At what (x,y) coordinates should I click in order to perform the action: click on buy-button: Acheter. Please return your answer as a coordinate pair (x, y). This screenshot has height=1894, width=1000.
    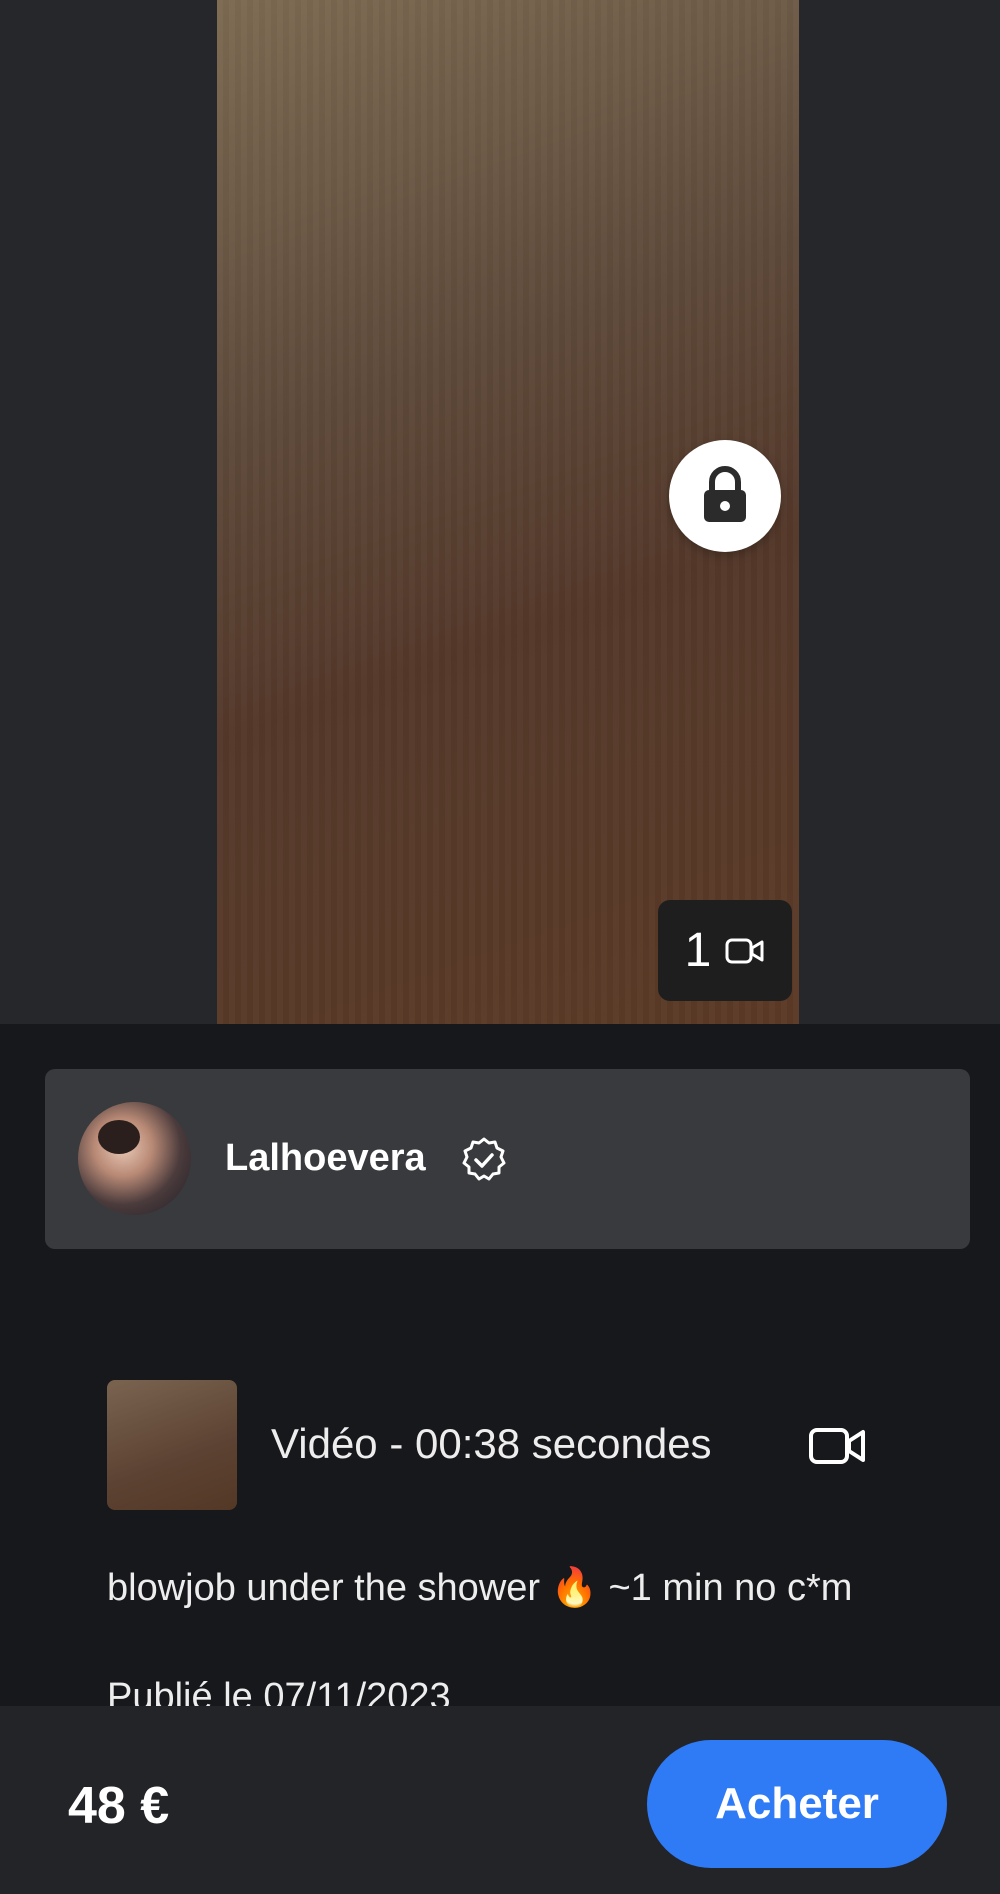
    Looking at the image, I should click on (797, 1804).